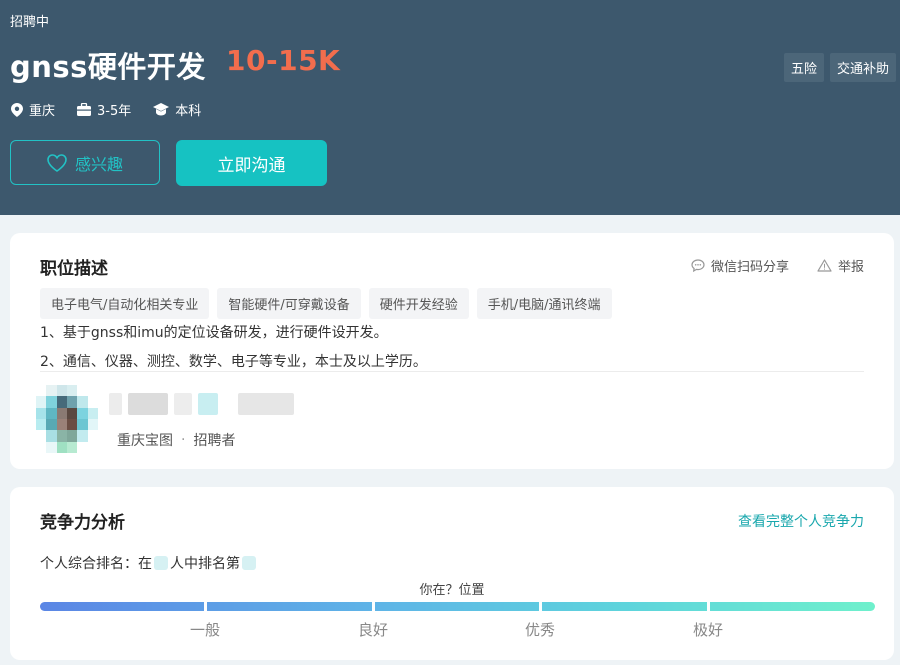 The image size is (900, 665). Describe the element at coordinates (452, 590) in the screenshot. I see `position-marker-label: 你在？位置` at that location.